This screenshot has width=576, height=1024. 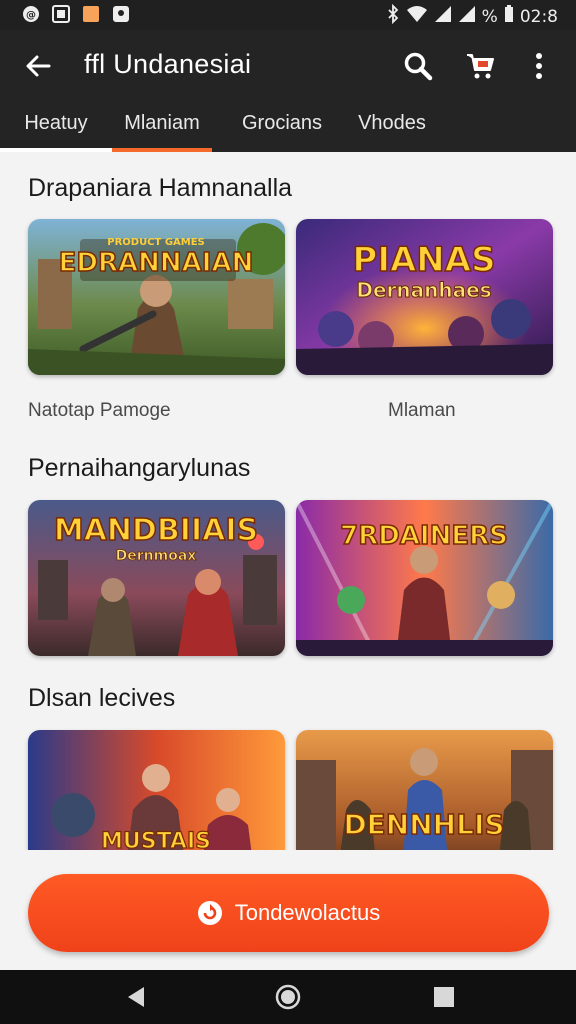 I want to click on tab-grocians: Grocians, so click(x=282, y=127).